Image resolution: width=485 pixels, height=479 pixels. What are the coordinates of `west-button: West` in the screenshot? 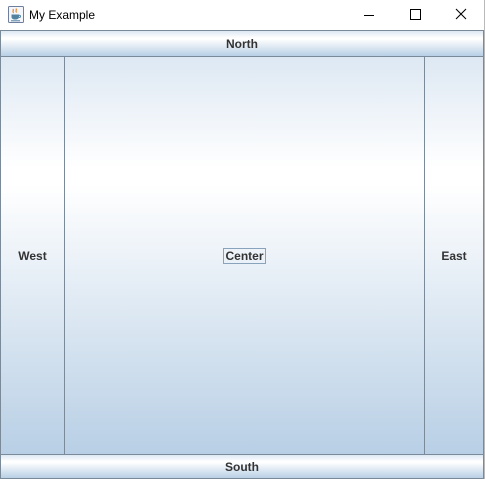 It's located at (32, 255).